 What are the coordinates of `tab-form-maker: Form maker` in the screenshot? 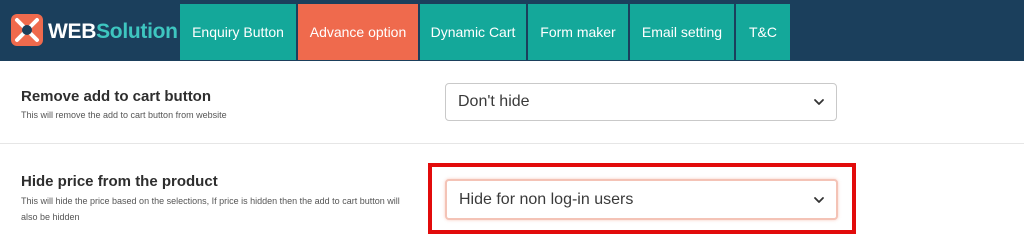 It's located at (578, 32).